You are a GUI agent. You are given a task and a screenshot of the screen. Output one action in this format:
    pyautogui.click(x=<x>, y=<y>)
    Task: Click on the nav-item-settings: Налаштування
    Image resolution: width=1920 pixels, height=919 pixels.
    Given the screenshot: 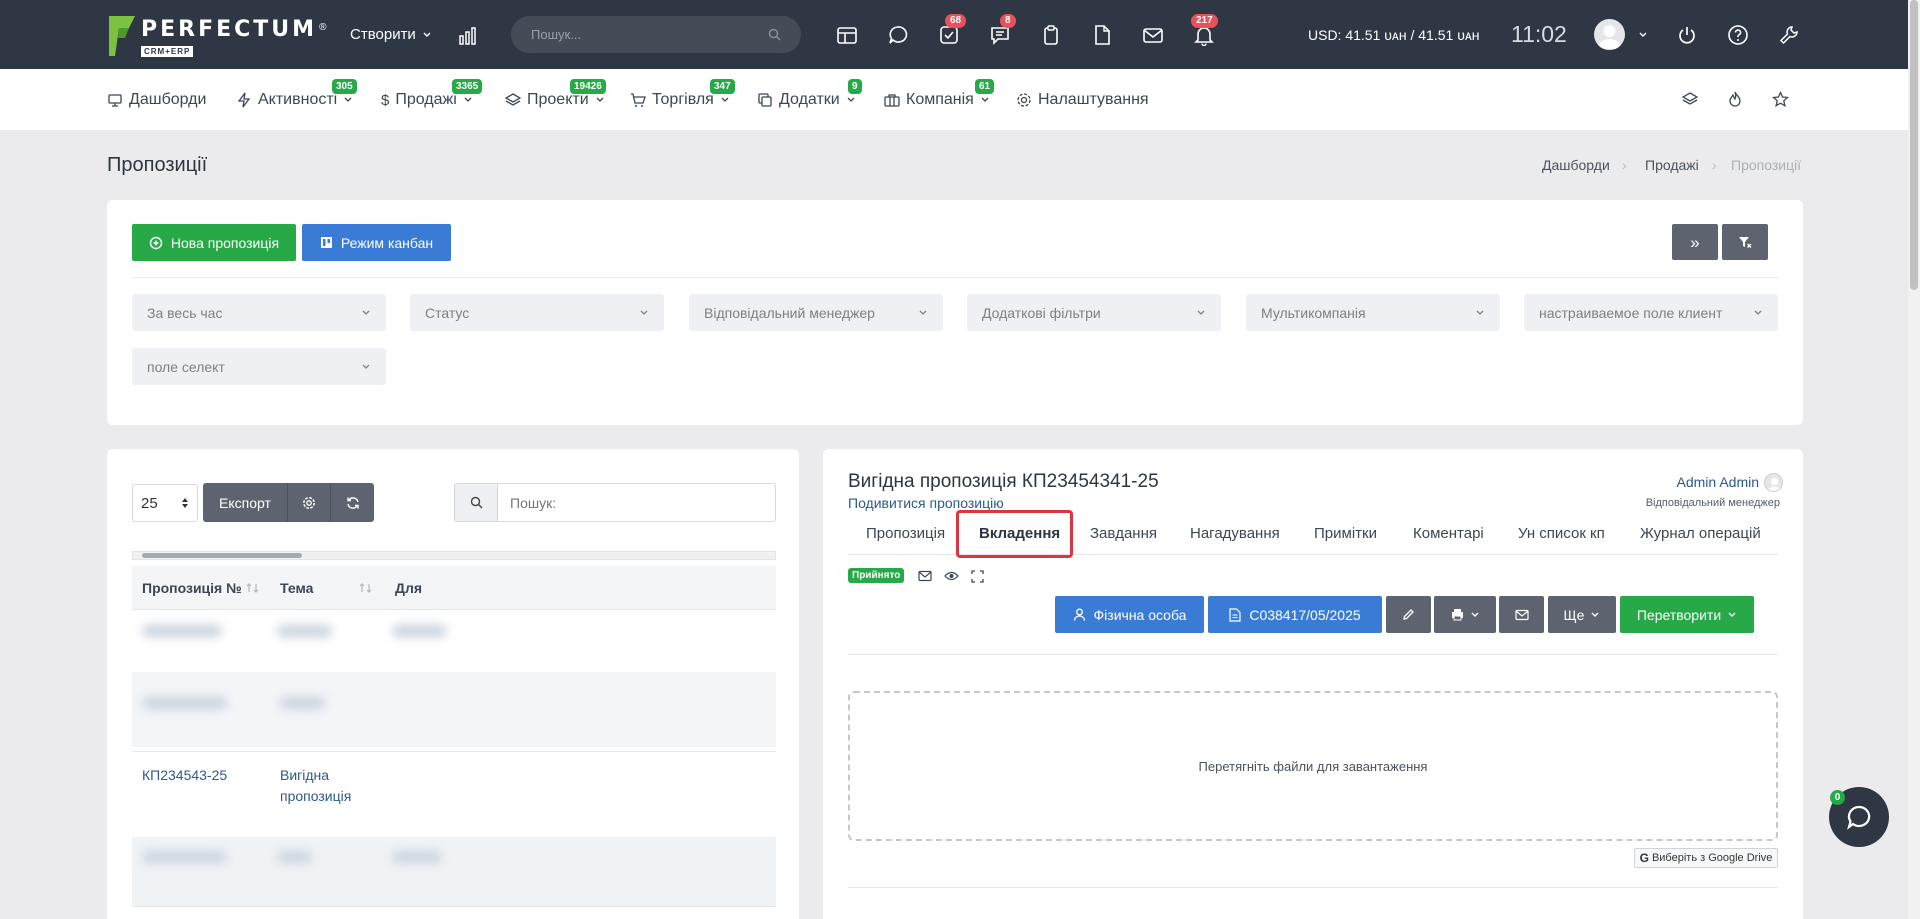 What is the action you would take?
    pyautogui.click(x=1082, y=100)
    